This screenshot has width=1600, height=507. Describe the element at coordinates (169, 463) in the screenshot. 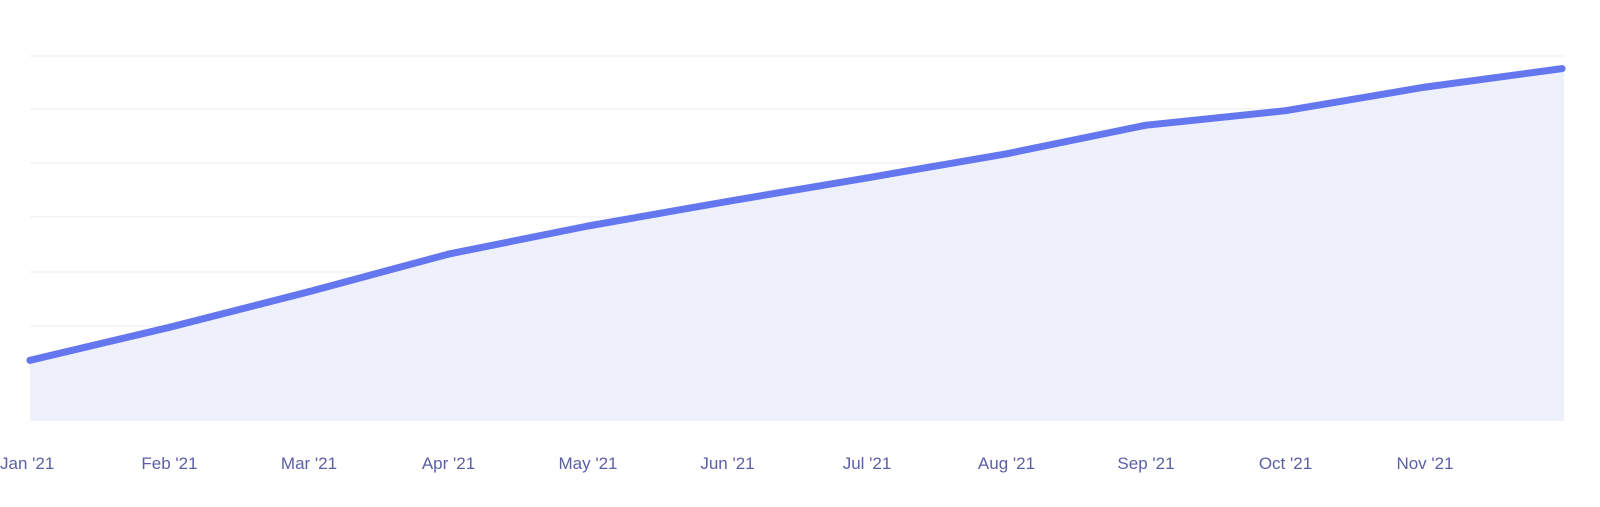

I see `x-tick-label: Feb '21` at that location.